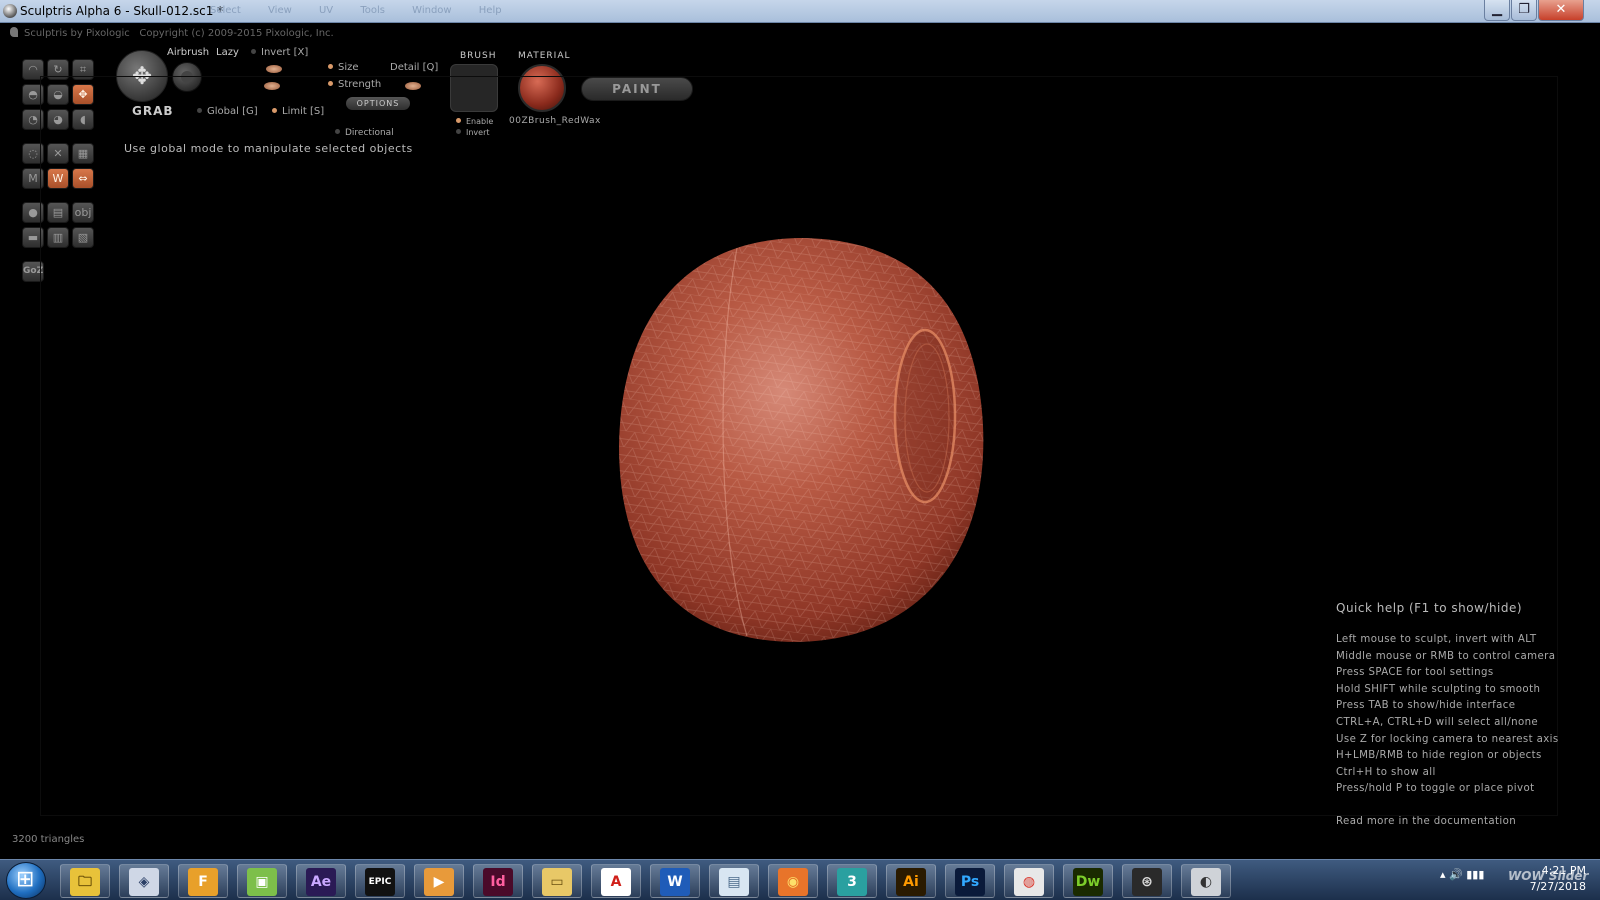 The height and width of the screenshot is (900, 1600). Describe the element at coordinates (1548, 876) in the screenshot. I see `watermark-logo: WOW Slider` at that location.